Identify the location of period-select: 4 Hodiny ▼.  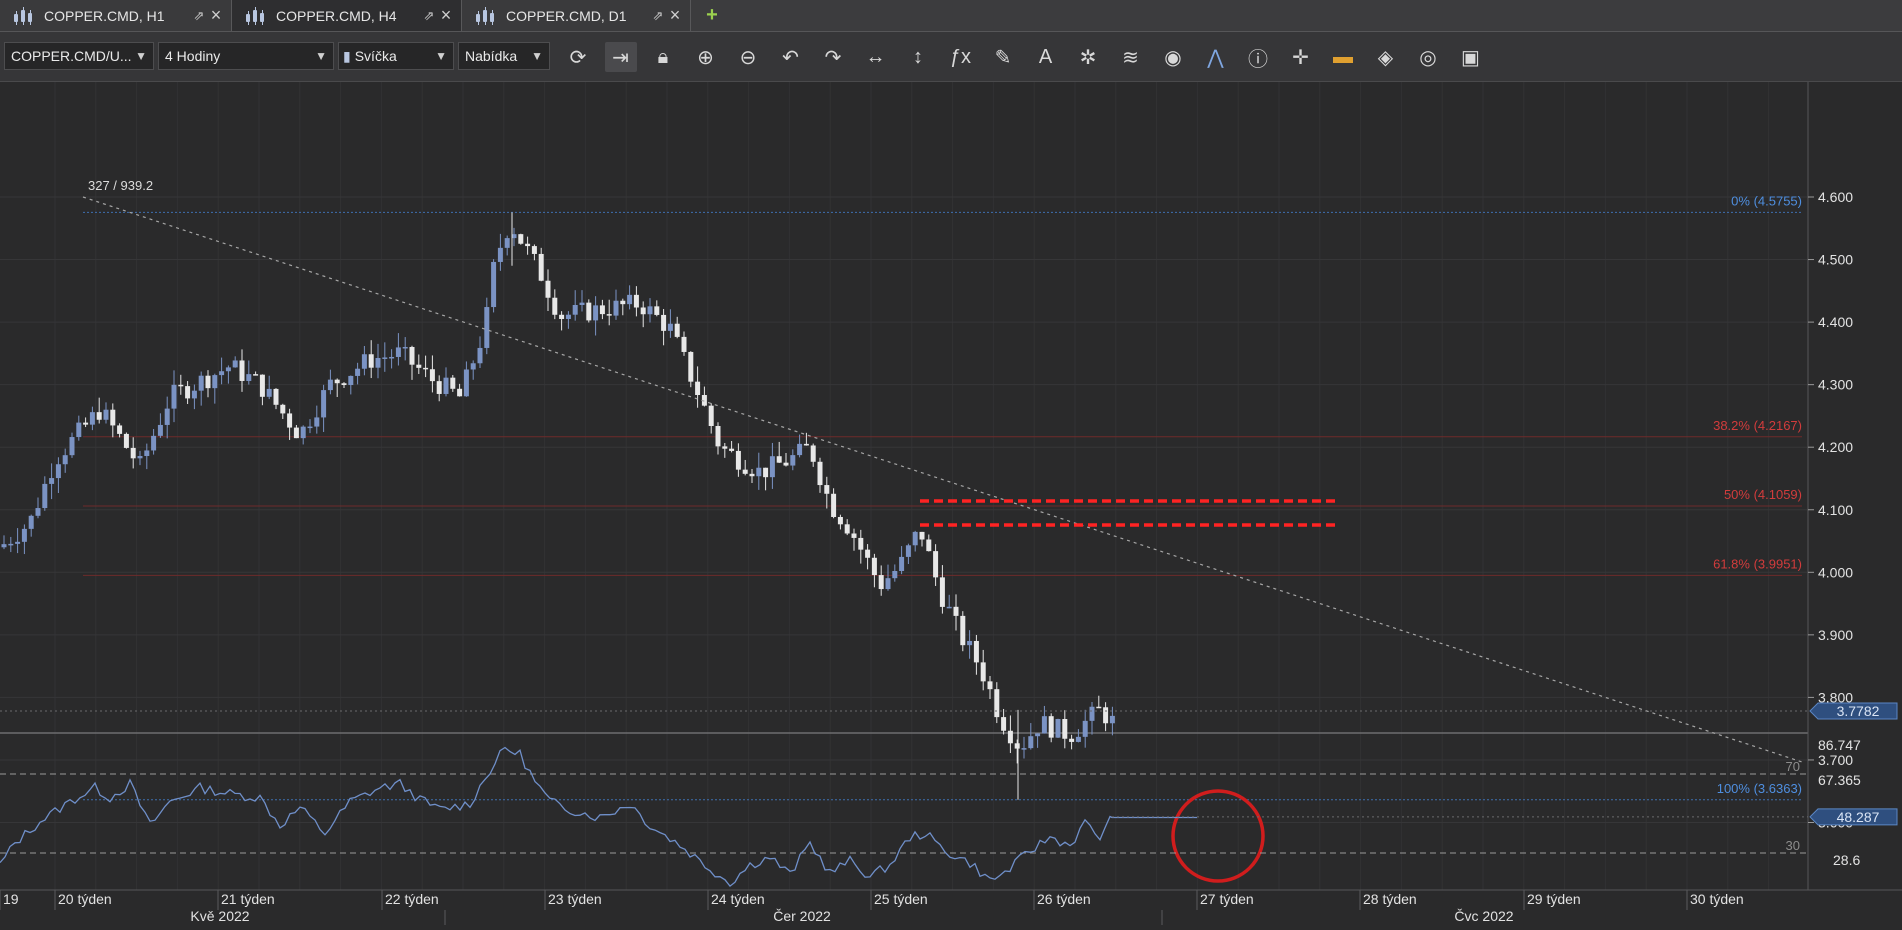
(246, 56).